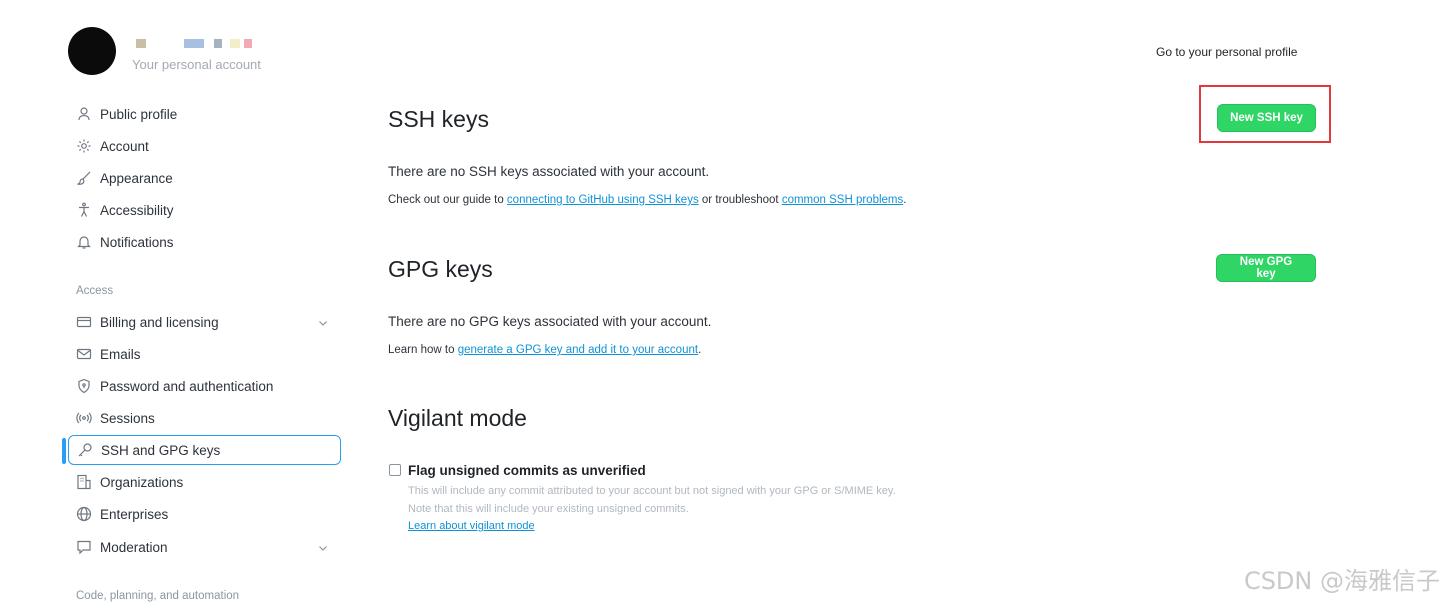  Describe the element at coordinates (161, 450) in the screenshot. I see `sidebar-item-label: SSH and GPG keys` at that location.